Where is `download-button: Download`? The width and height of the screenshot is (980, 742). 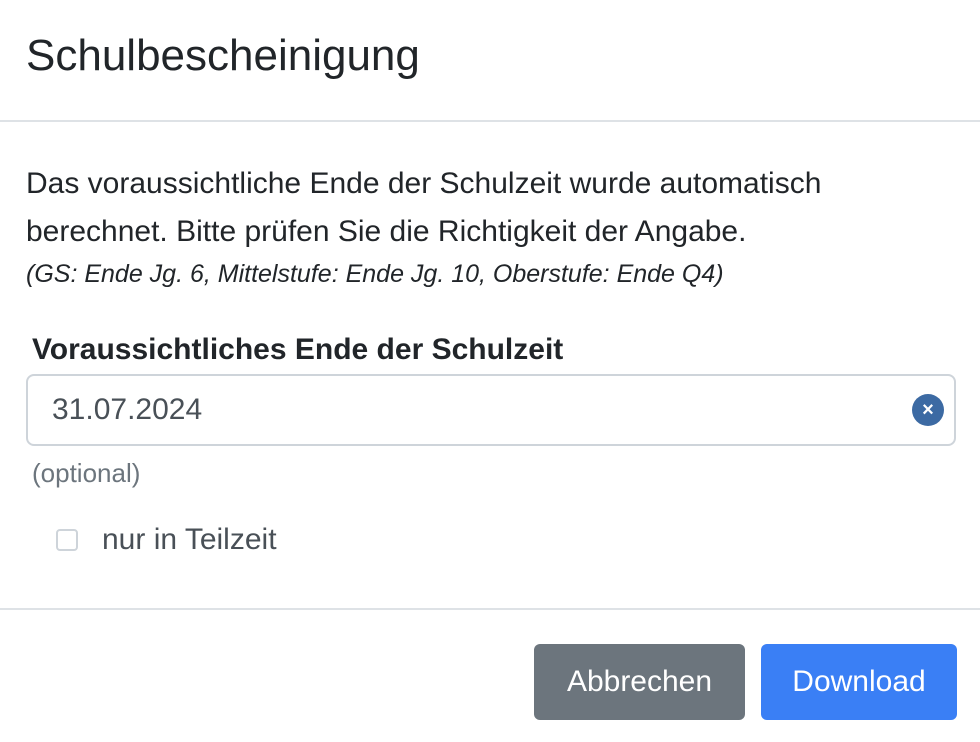 download-button: Download is located at coordinates (859, 682).